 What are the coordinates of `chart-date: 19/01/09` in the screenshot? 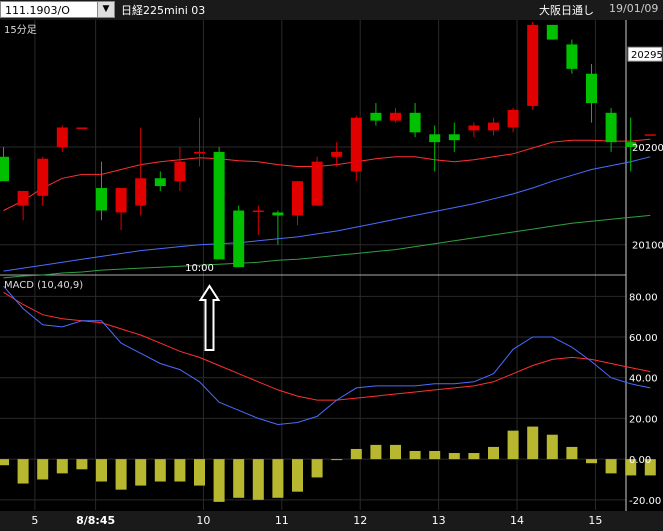 It's located at (634, 8).